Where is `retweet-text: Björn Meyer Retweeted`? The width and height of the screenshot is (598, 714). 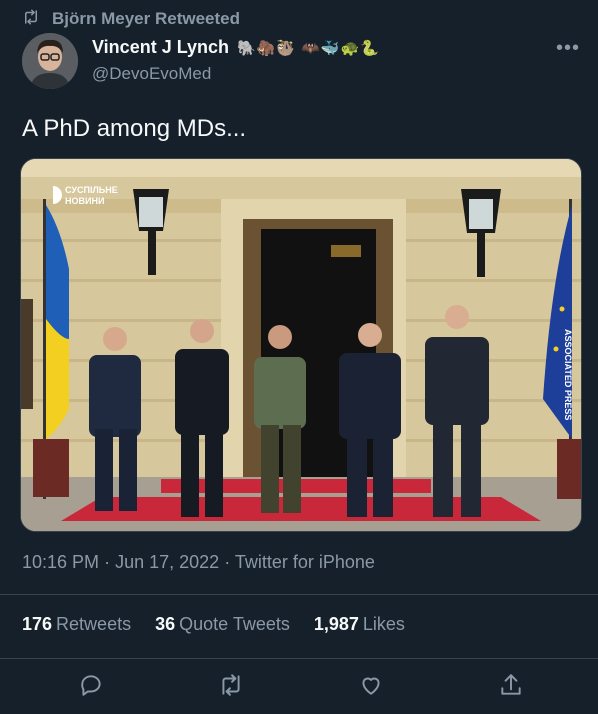
retweet-text: Björn Meyer Retweeted is located at coordinates (146, 18).